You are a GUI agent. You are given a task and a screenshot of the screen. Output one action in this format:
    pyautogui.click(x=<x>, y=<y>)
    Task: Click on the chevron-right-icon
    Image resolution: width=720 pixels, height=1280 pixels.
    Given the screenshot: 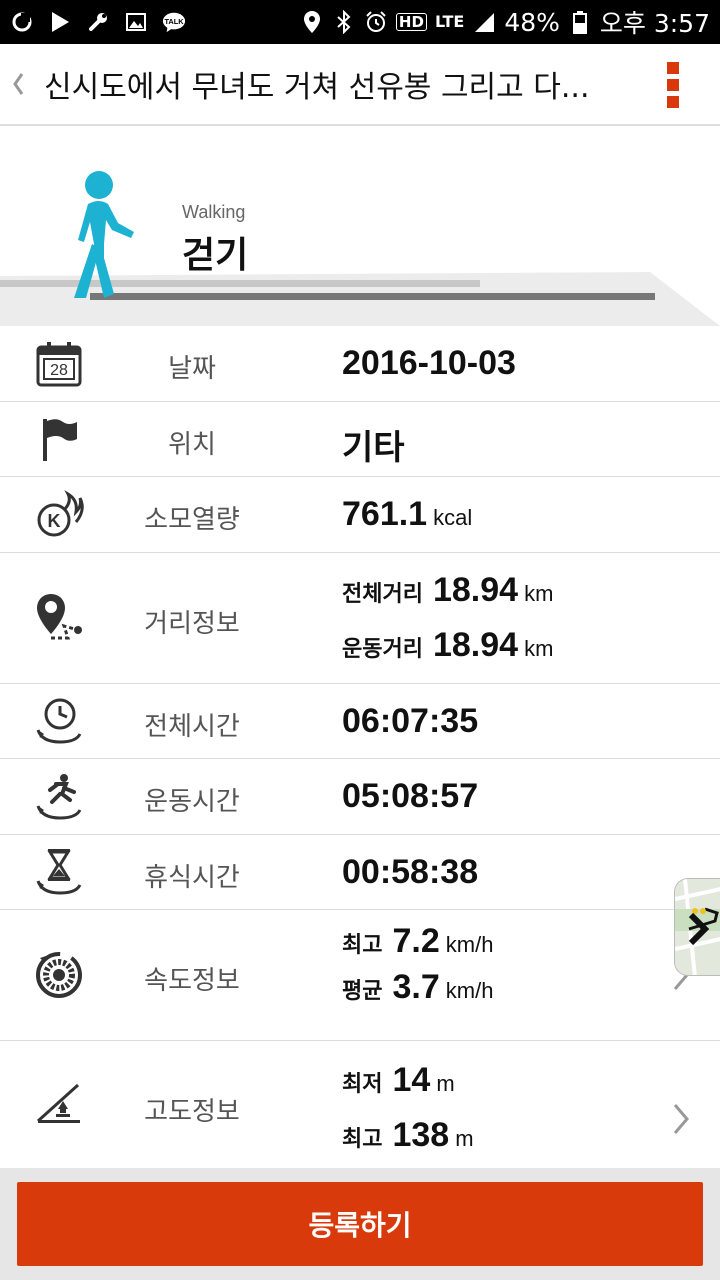 What is the action you would take?
    pyautogui.click(x=681, y=1119)
    